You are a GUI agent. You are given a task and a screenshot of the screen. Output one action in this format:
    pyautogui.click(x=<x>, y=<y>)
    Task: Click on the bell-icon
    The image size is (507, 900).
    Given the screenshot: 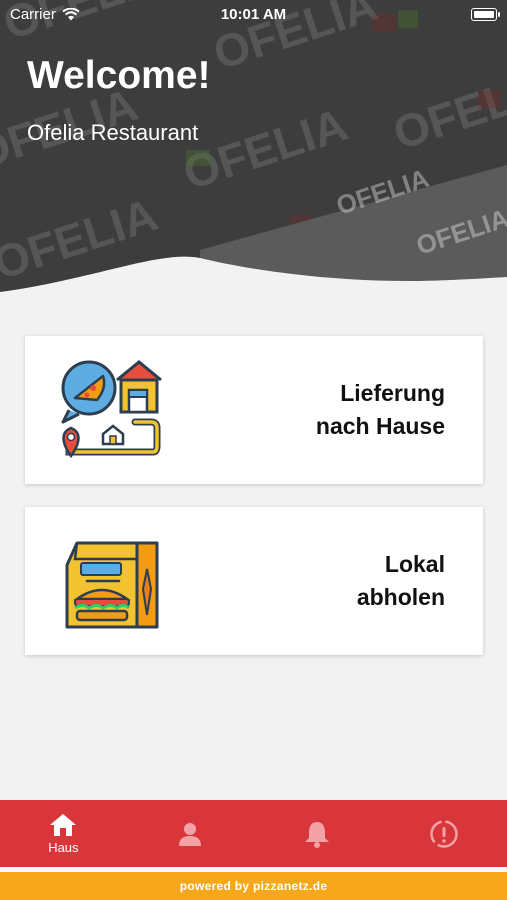 What is the action you would take?
    pyautogui.click(x=316, y=834)
    